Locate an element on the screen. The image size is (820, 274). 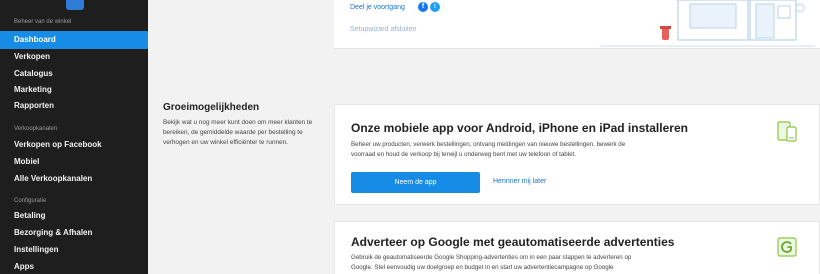
sidebar-item-alle-kanalen: Alle Verkoopkanalen is located at coordinates (74, 179).